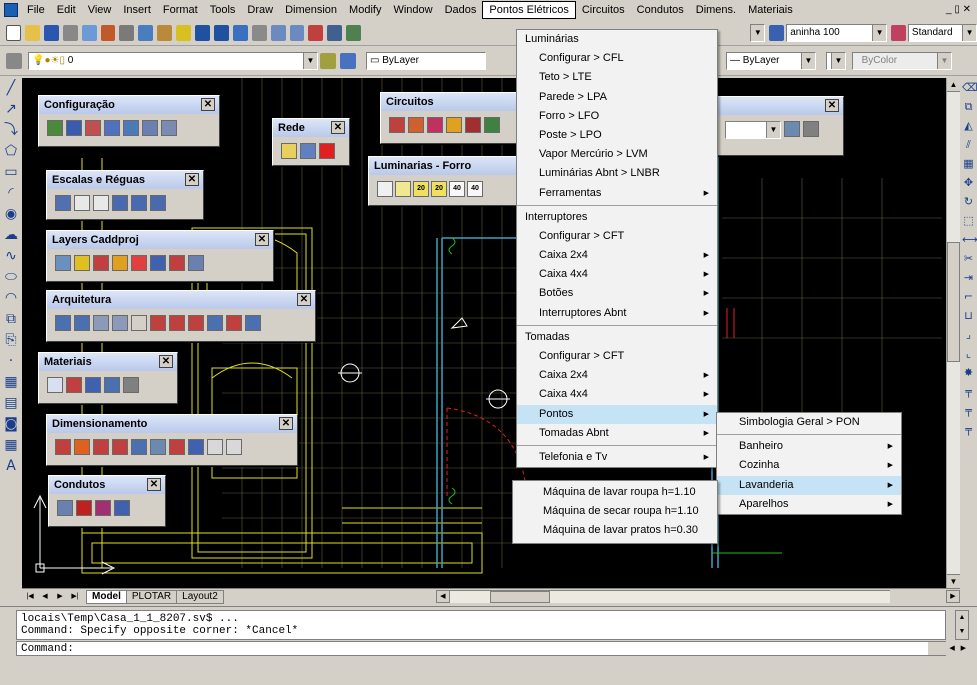  I want to click on menu-item-luminarias-abnt-lnbr: Luminárias Abnt > LNBR, so click(617, 173).